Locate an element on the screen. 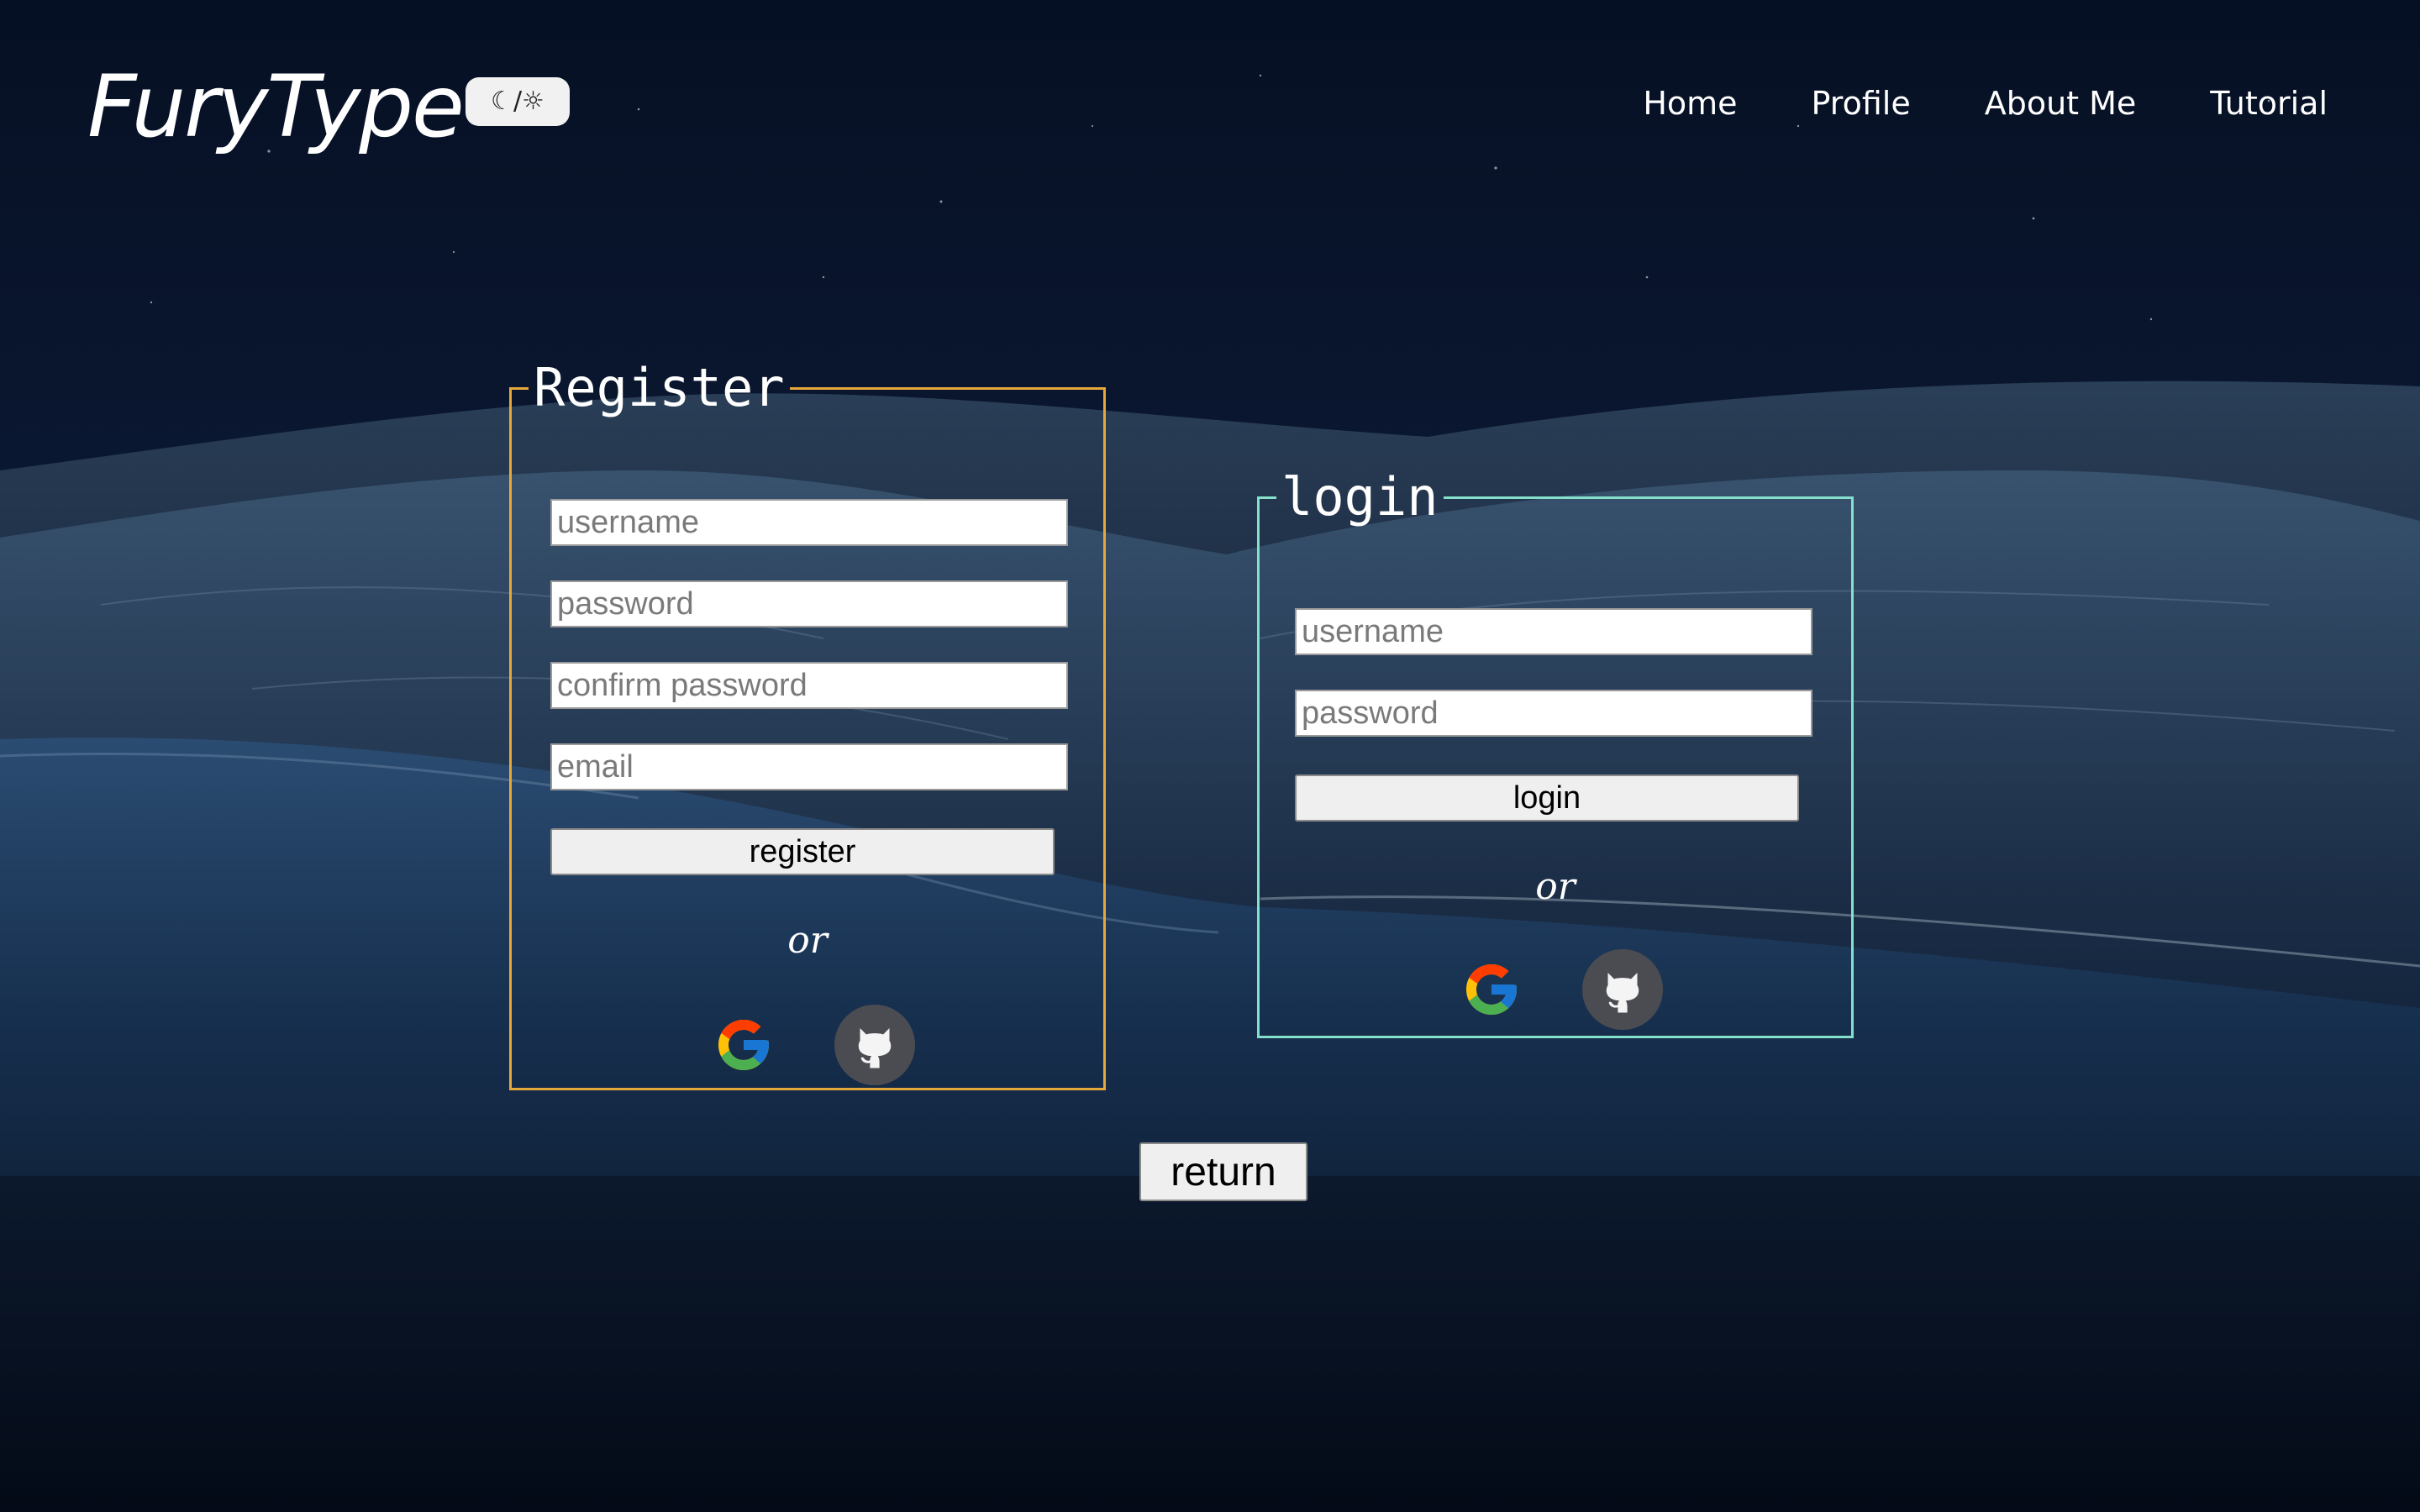  register-confirm-password-input is located at coordinates (809, 685).